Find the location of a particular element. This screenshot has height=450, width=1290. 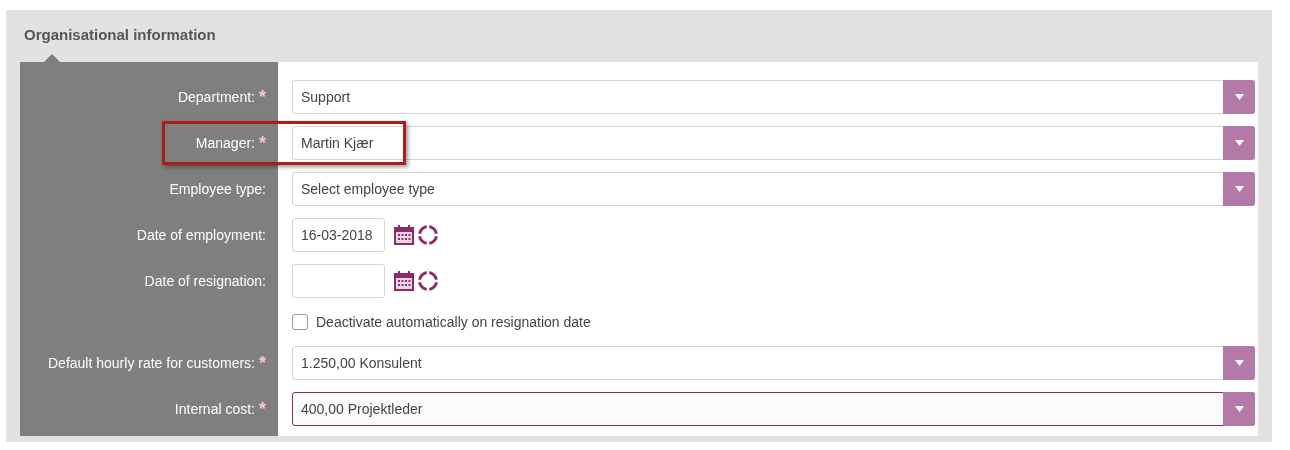

date-field is located at coordinates (338, 281).